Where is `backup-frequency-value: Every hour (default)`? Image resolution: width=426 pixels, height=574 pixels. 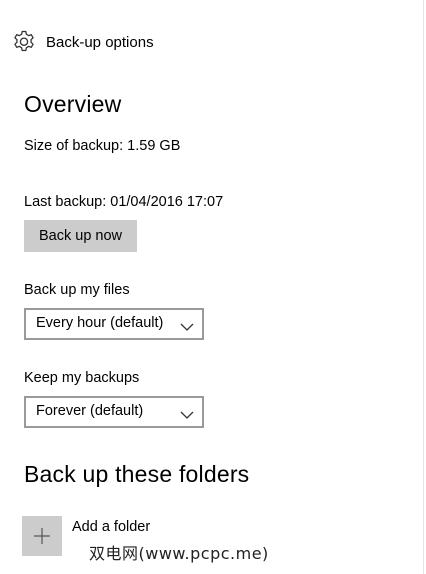
backup-frequency-value: Every hour (default) is located at coordinates (100, 323).